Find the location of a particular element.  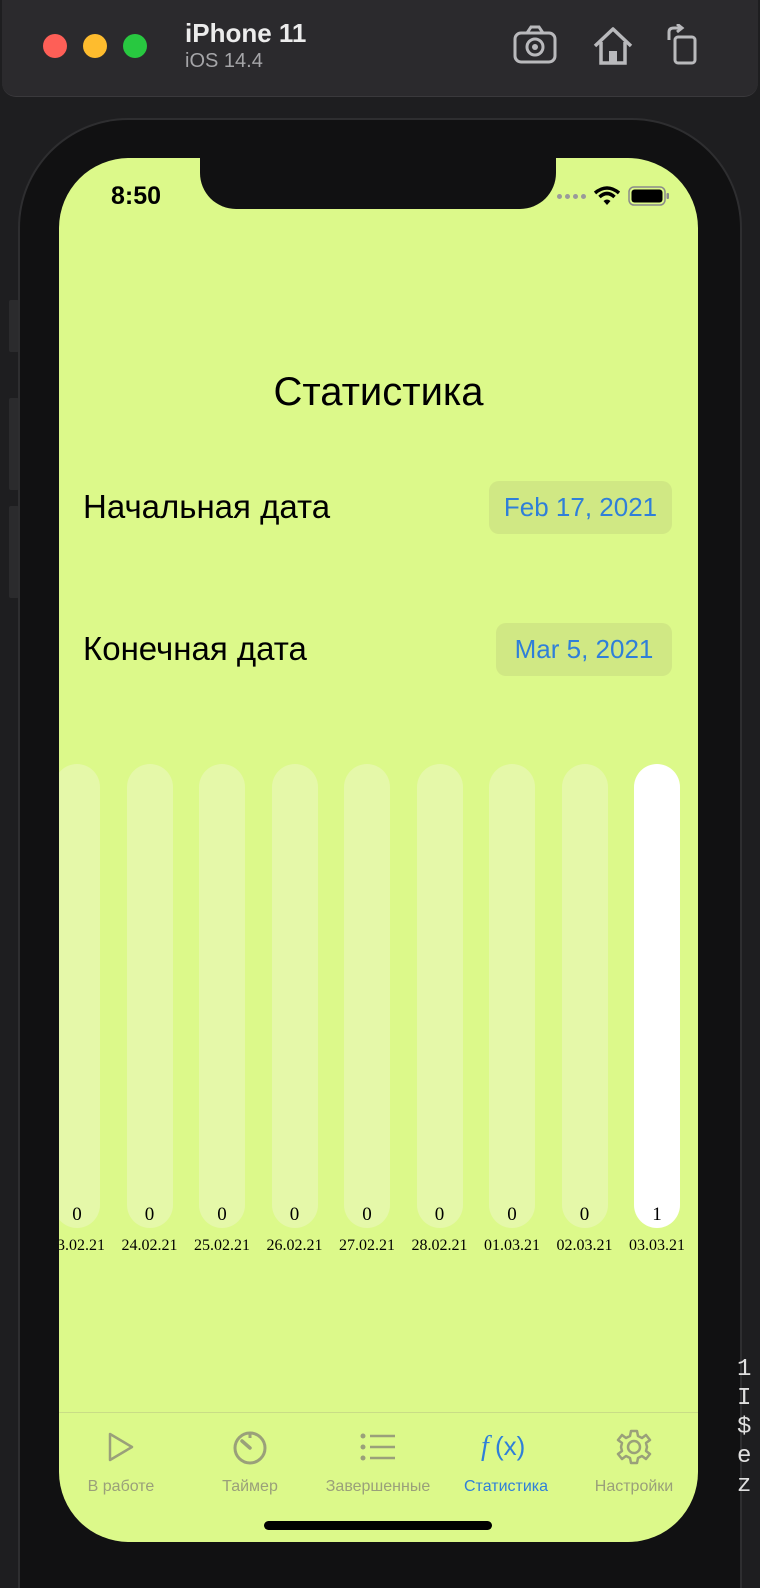

tab-in-progress: В работе is located at coordinates (122, 1460).